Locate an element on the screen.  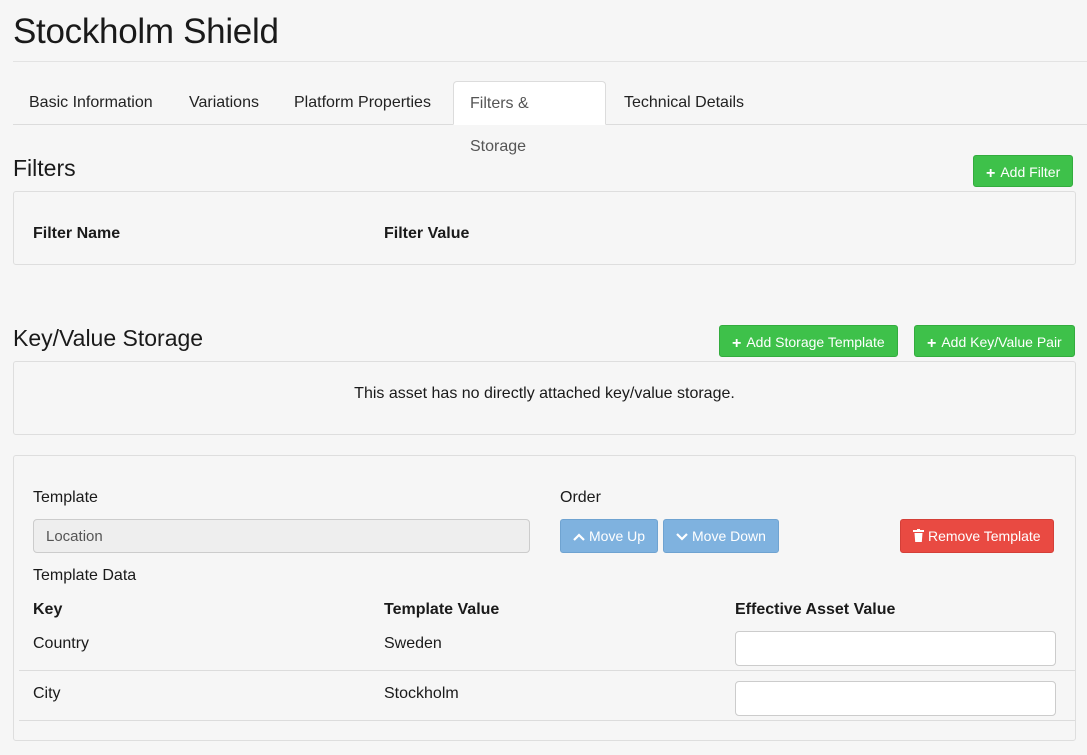
add-key-value-pair-button: + Add Key/Value Pair is located at coordinates (994, 341).